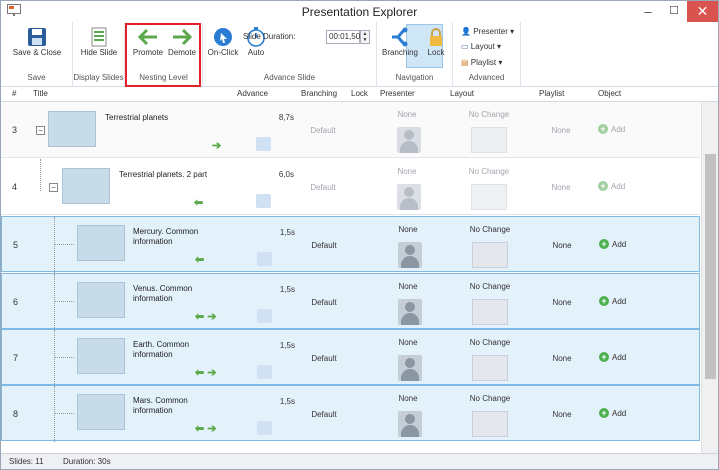 This screenshot has height=470, width=719. What do you see at coordinates (397, 93) in the screenshot?
I see `col-presenter: Presenter` at bounding box center [397, 93].